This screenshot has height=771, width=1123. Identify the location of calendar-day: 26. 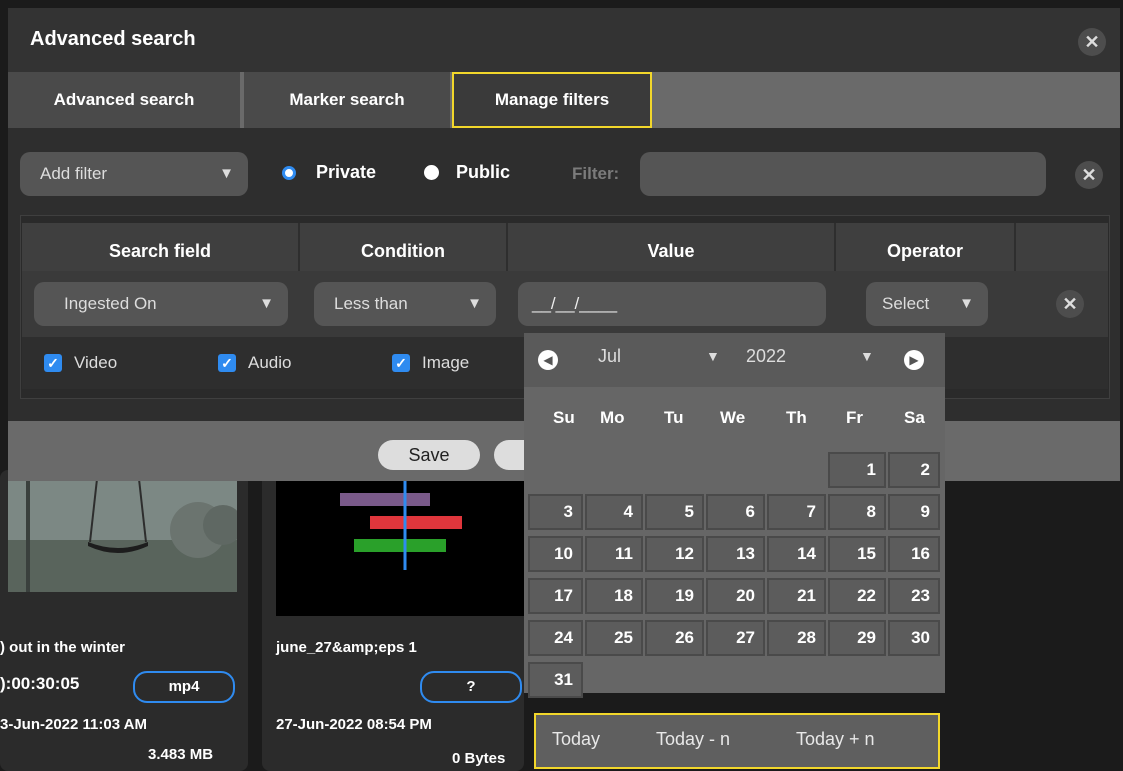
(674, 638).